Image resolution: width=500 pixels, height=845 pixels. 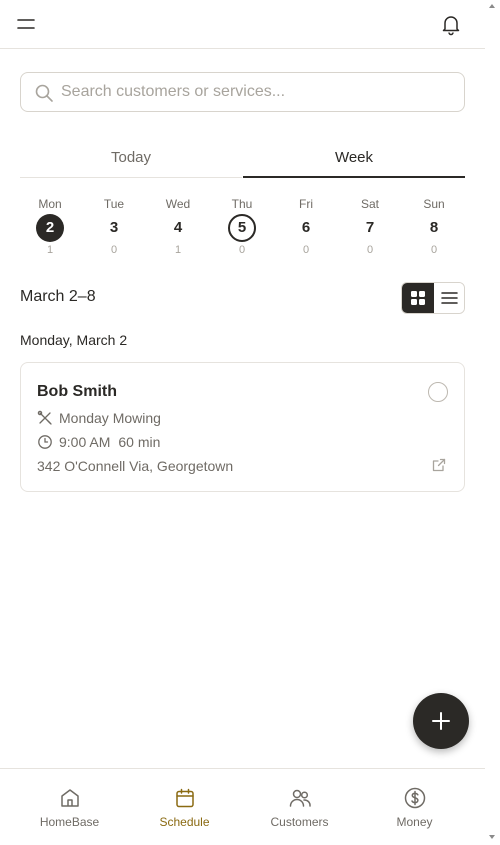 What do you see at coordinates (74, 340) in the screenshot?
I see `day-section-heading: Monday, March 2` at bounding box center [74, 340].